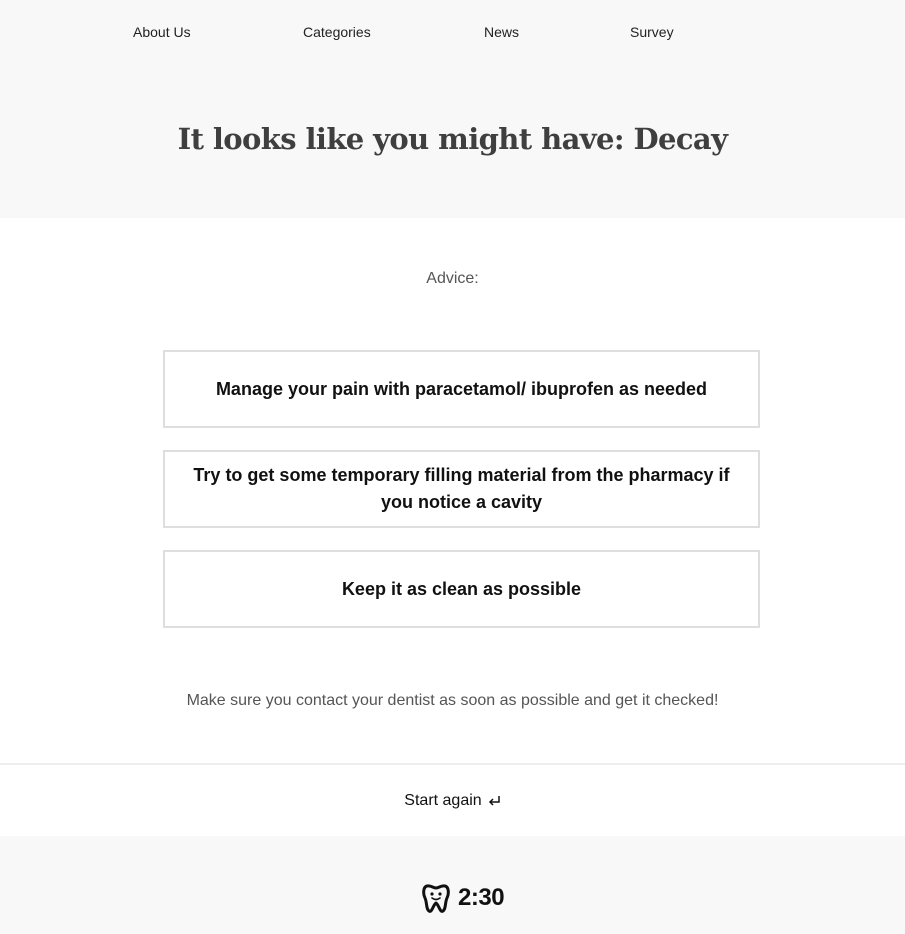 This screenshot has height=934, width=905. What do you see at coordinates (452, 34) in the screenshot?
I see `main-nav: About Us Categories News Survey` at bounding box center [452, 34].